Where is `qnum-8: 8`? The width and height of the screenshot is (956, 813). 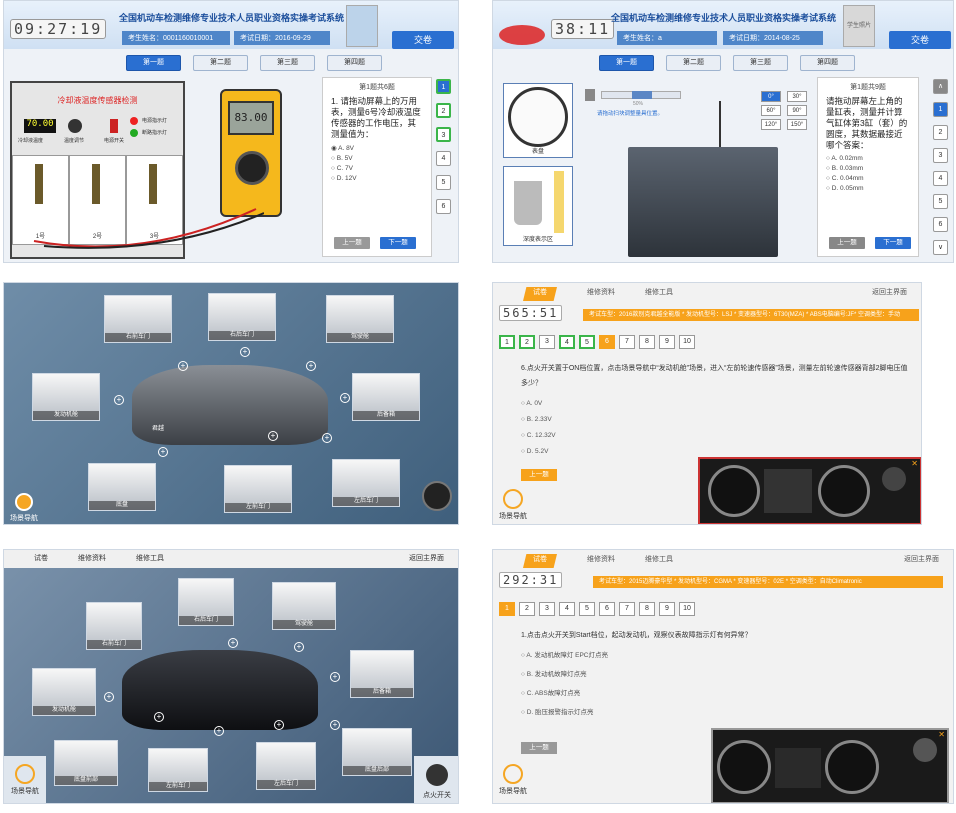
qnum-8: 8 is located at coordinates (647, 609).